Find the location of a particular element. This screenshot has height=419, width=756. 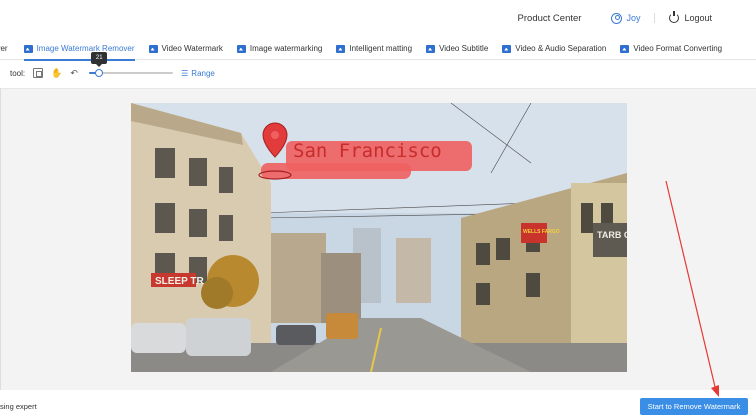

tab-label: over is located at coordinates (4, 48).